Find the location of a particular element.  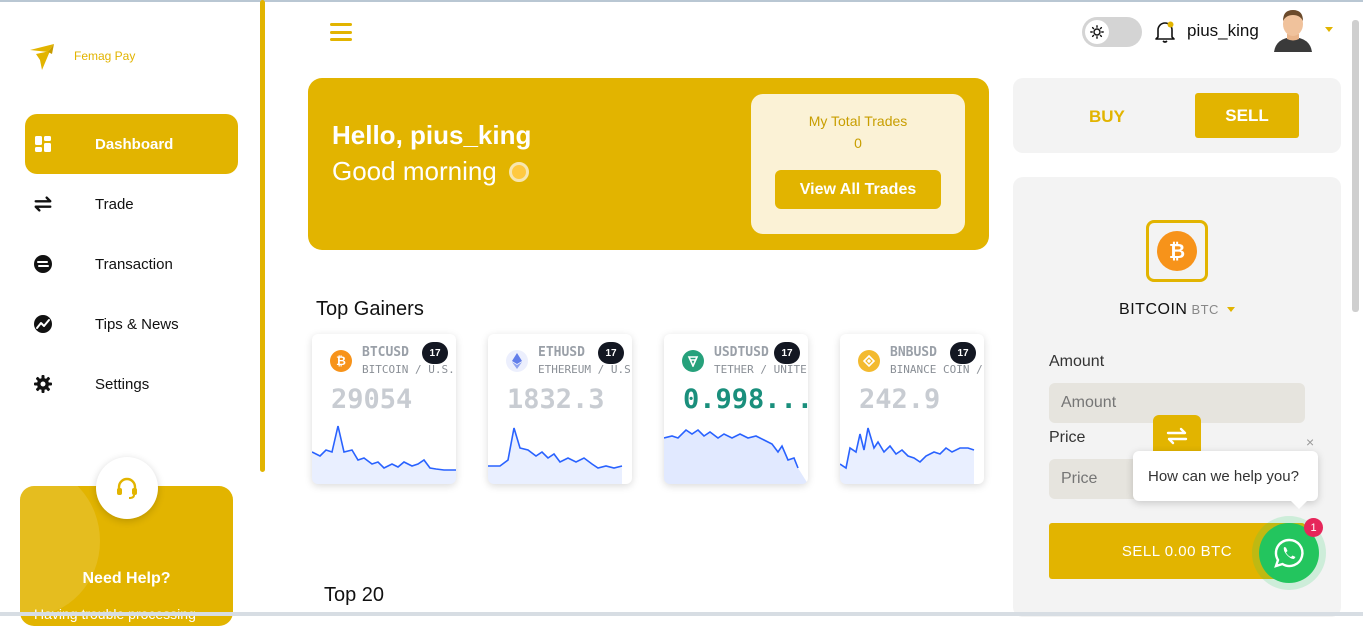

sidebar-item-transaction: Transaction is located at coordinates (131, 264).